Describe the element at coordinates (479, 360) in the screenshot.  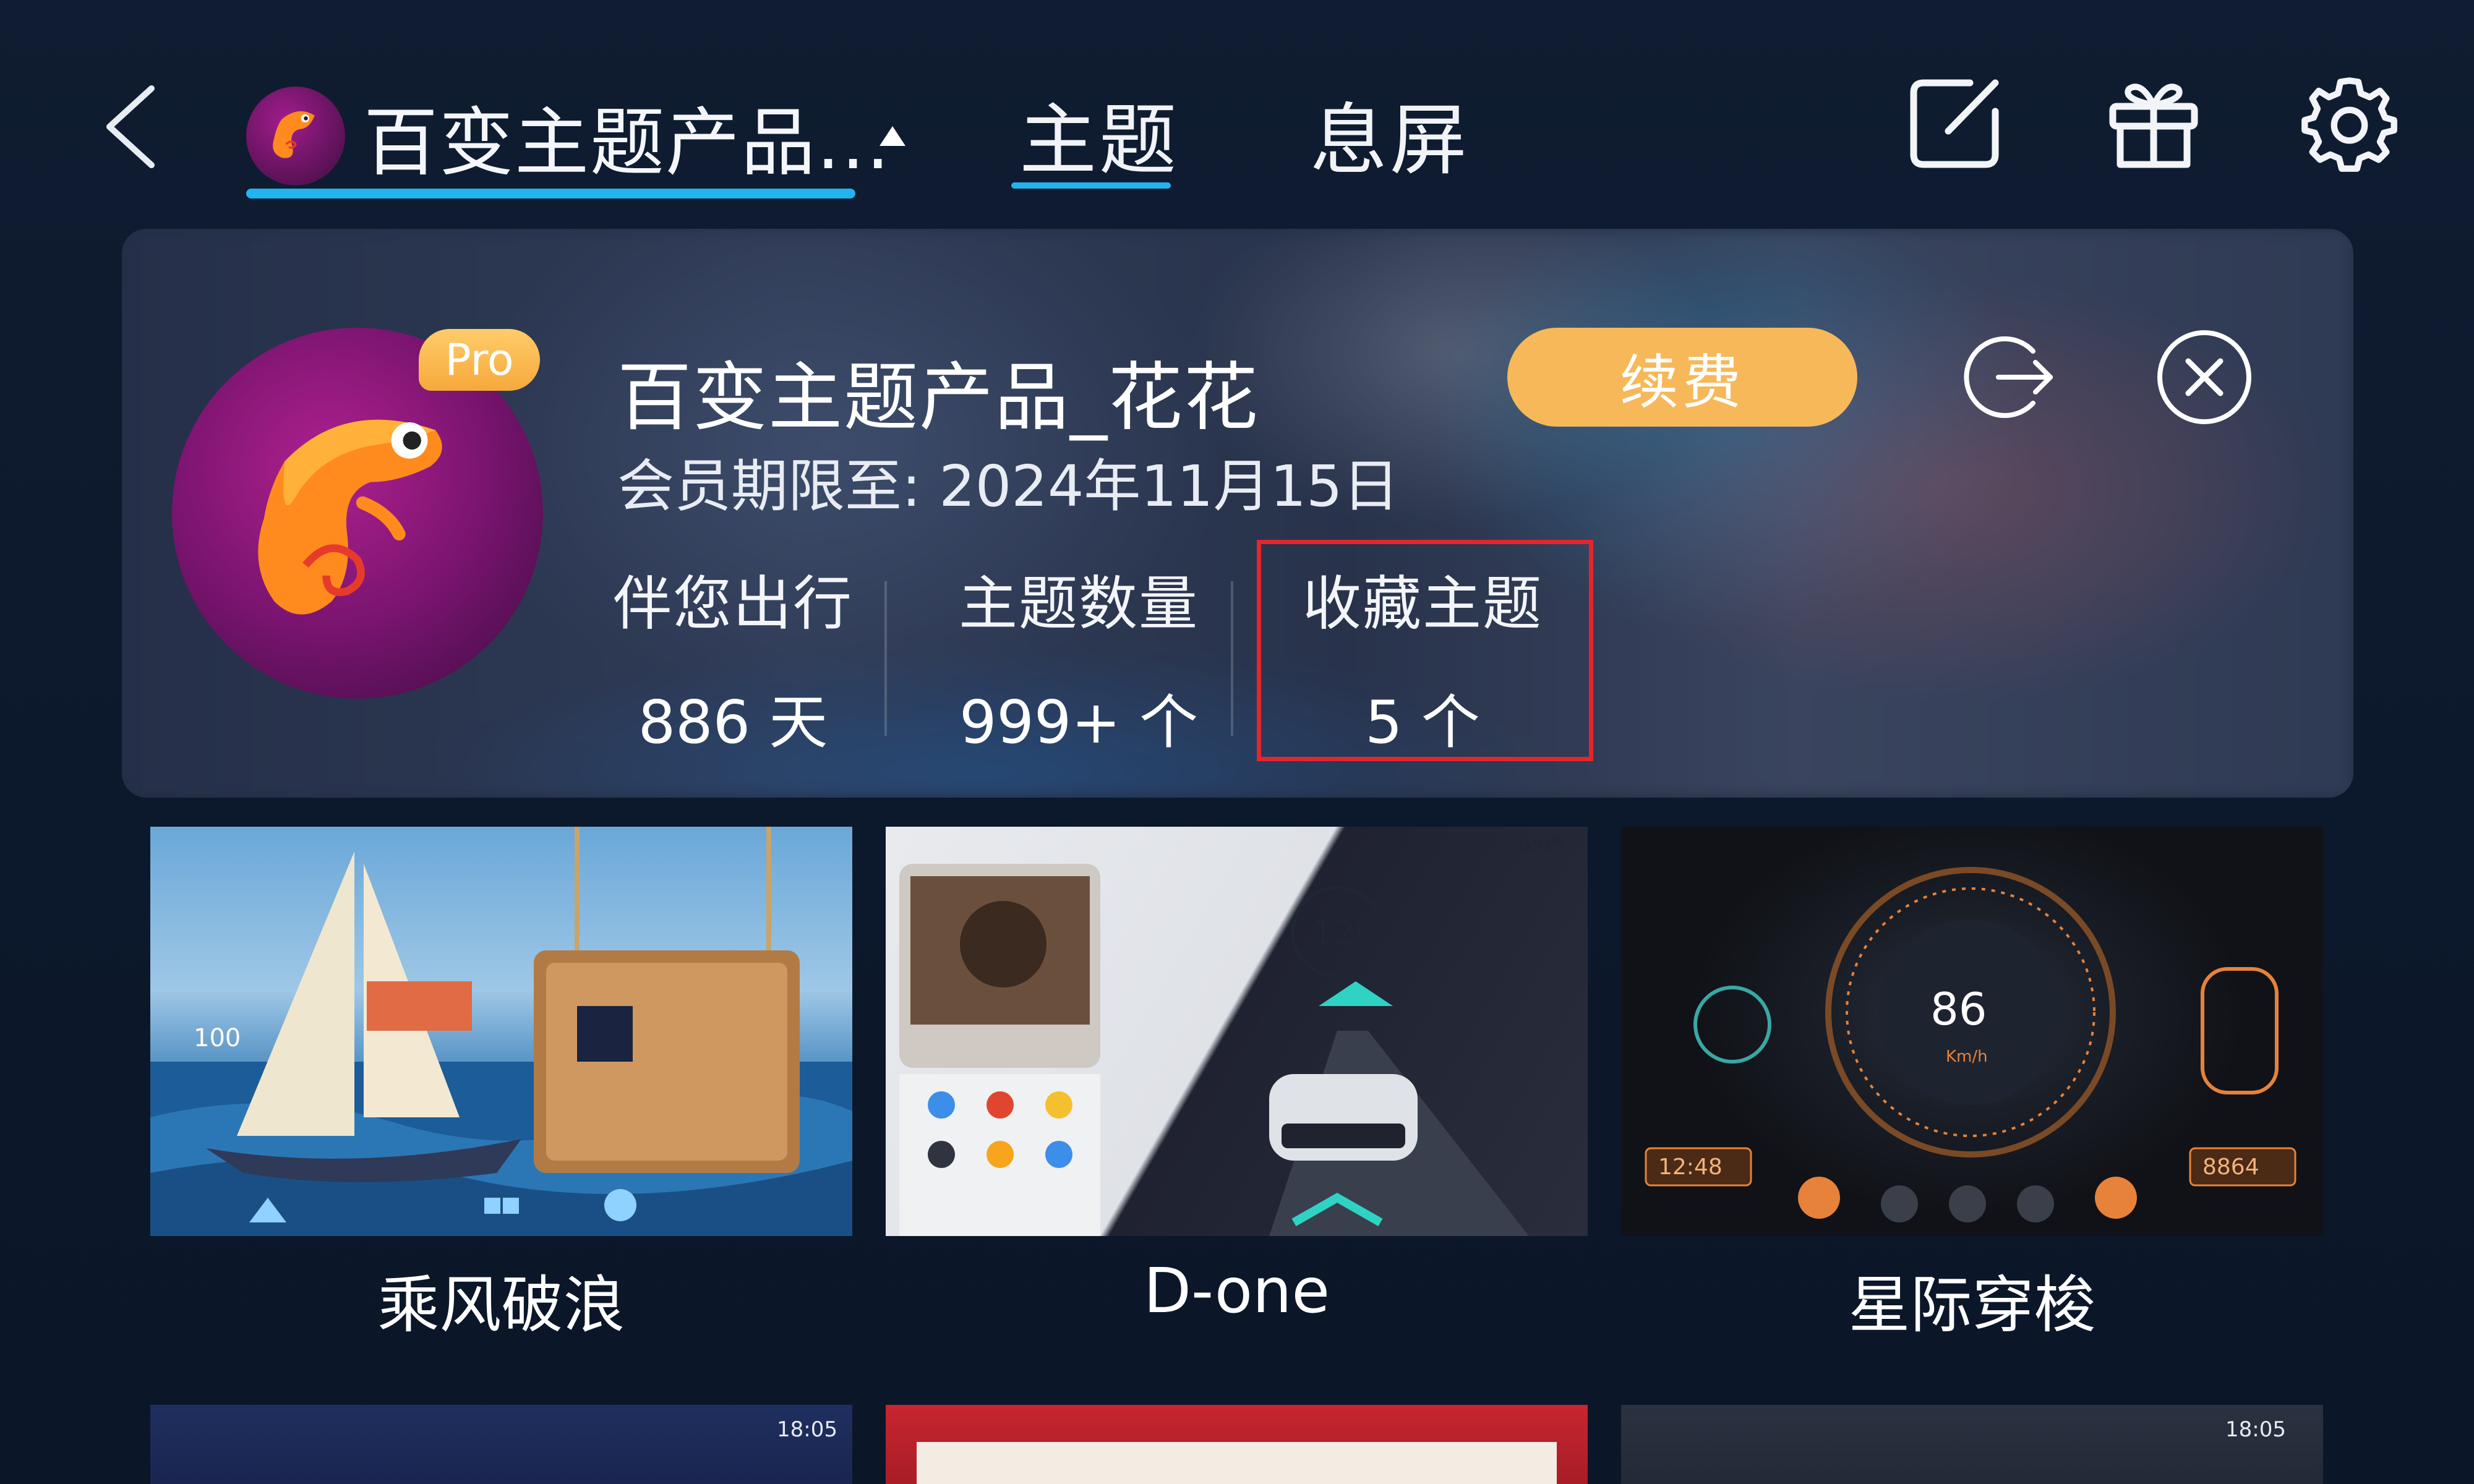
I see `pro-badge: Pro` at that location.